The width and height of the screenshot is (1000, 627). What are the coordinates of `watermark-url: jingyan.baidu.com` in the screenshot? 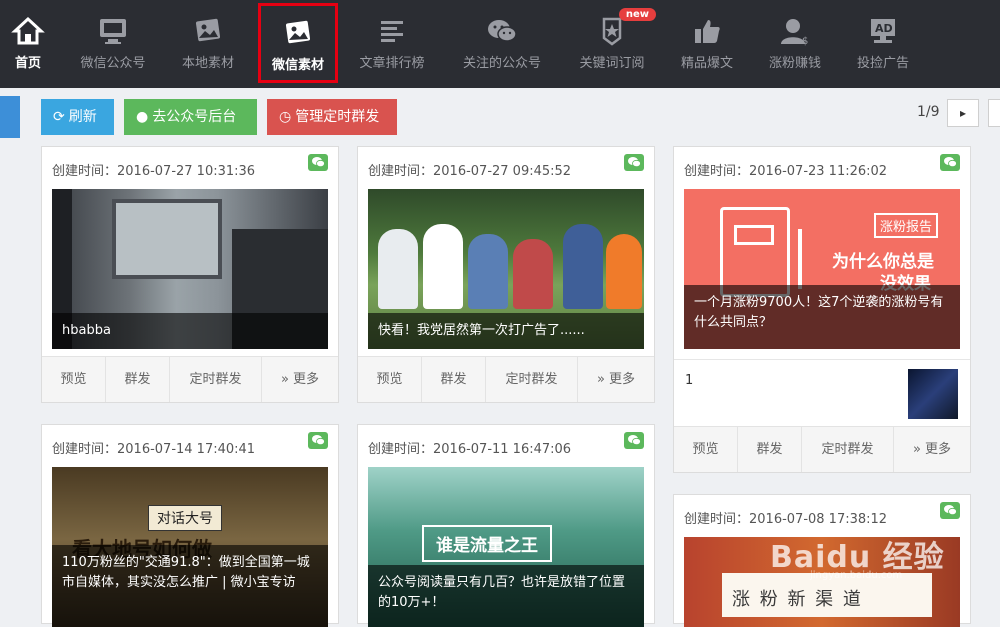 It's located at (856, 575).